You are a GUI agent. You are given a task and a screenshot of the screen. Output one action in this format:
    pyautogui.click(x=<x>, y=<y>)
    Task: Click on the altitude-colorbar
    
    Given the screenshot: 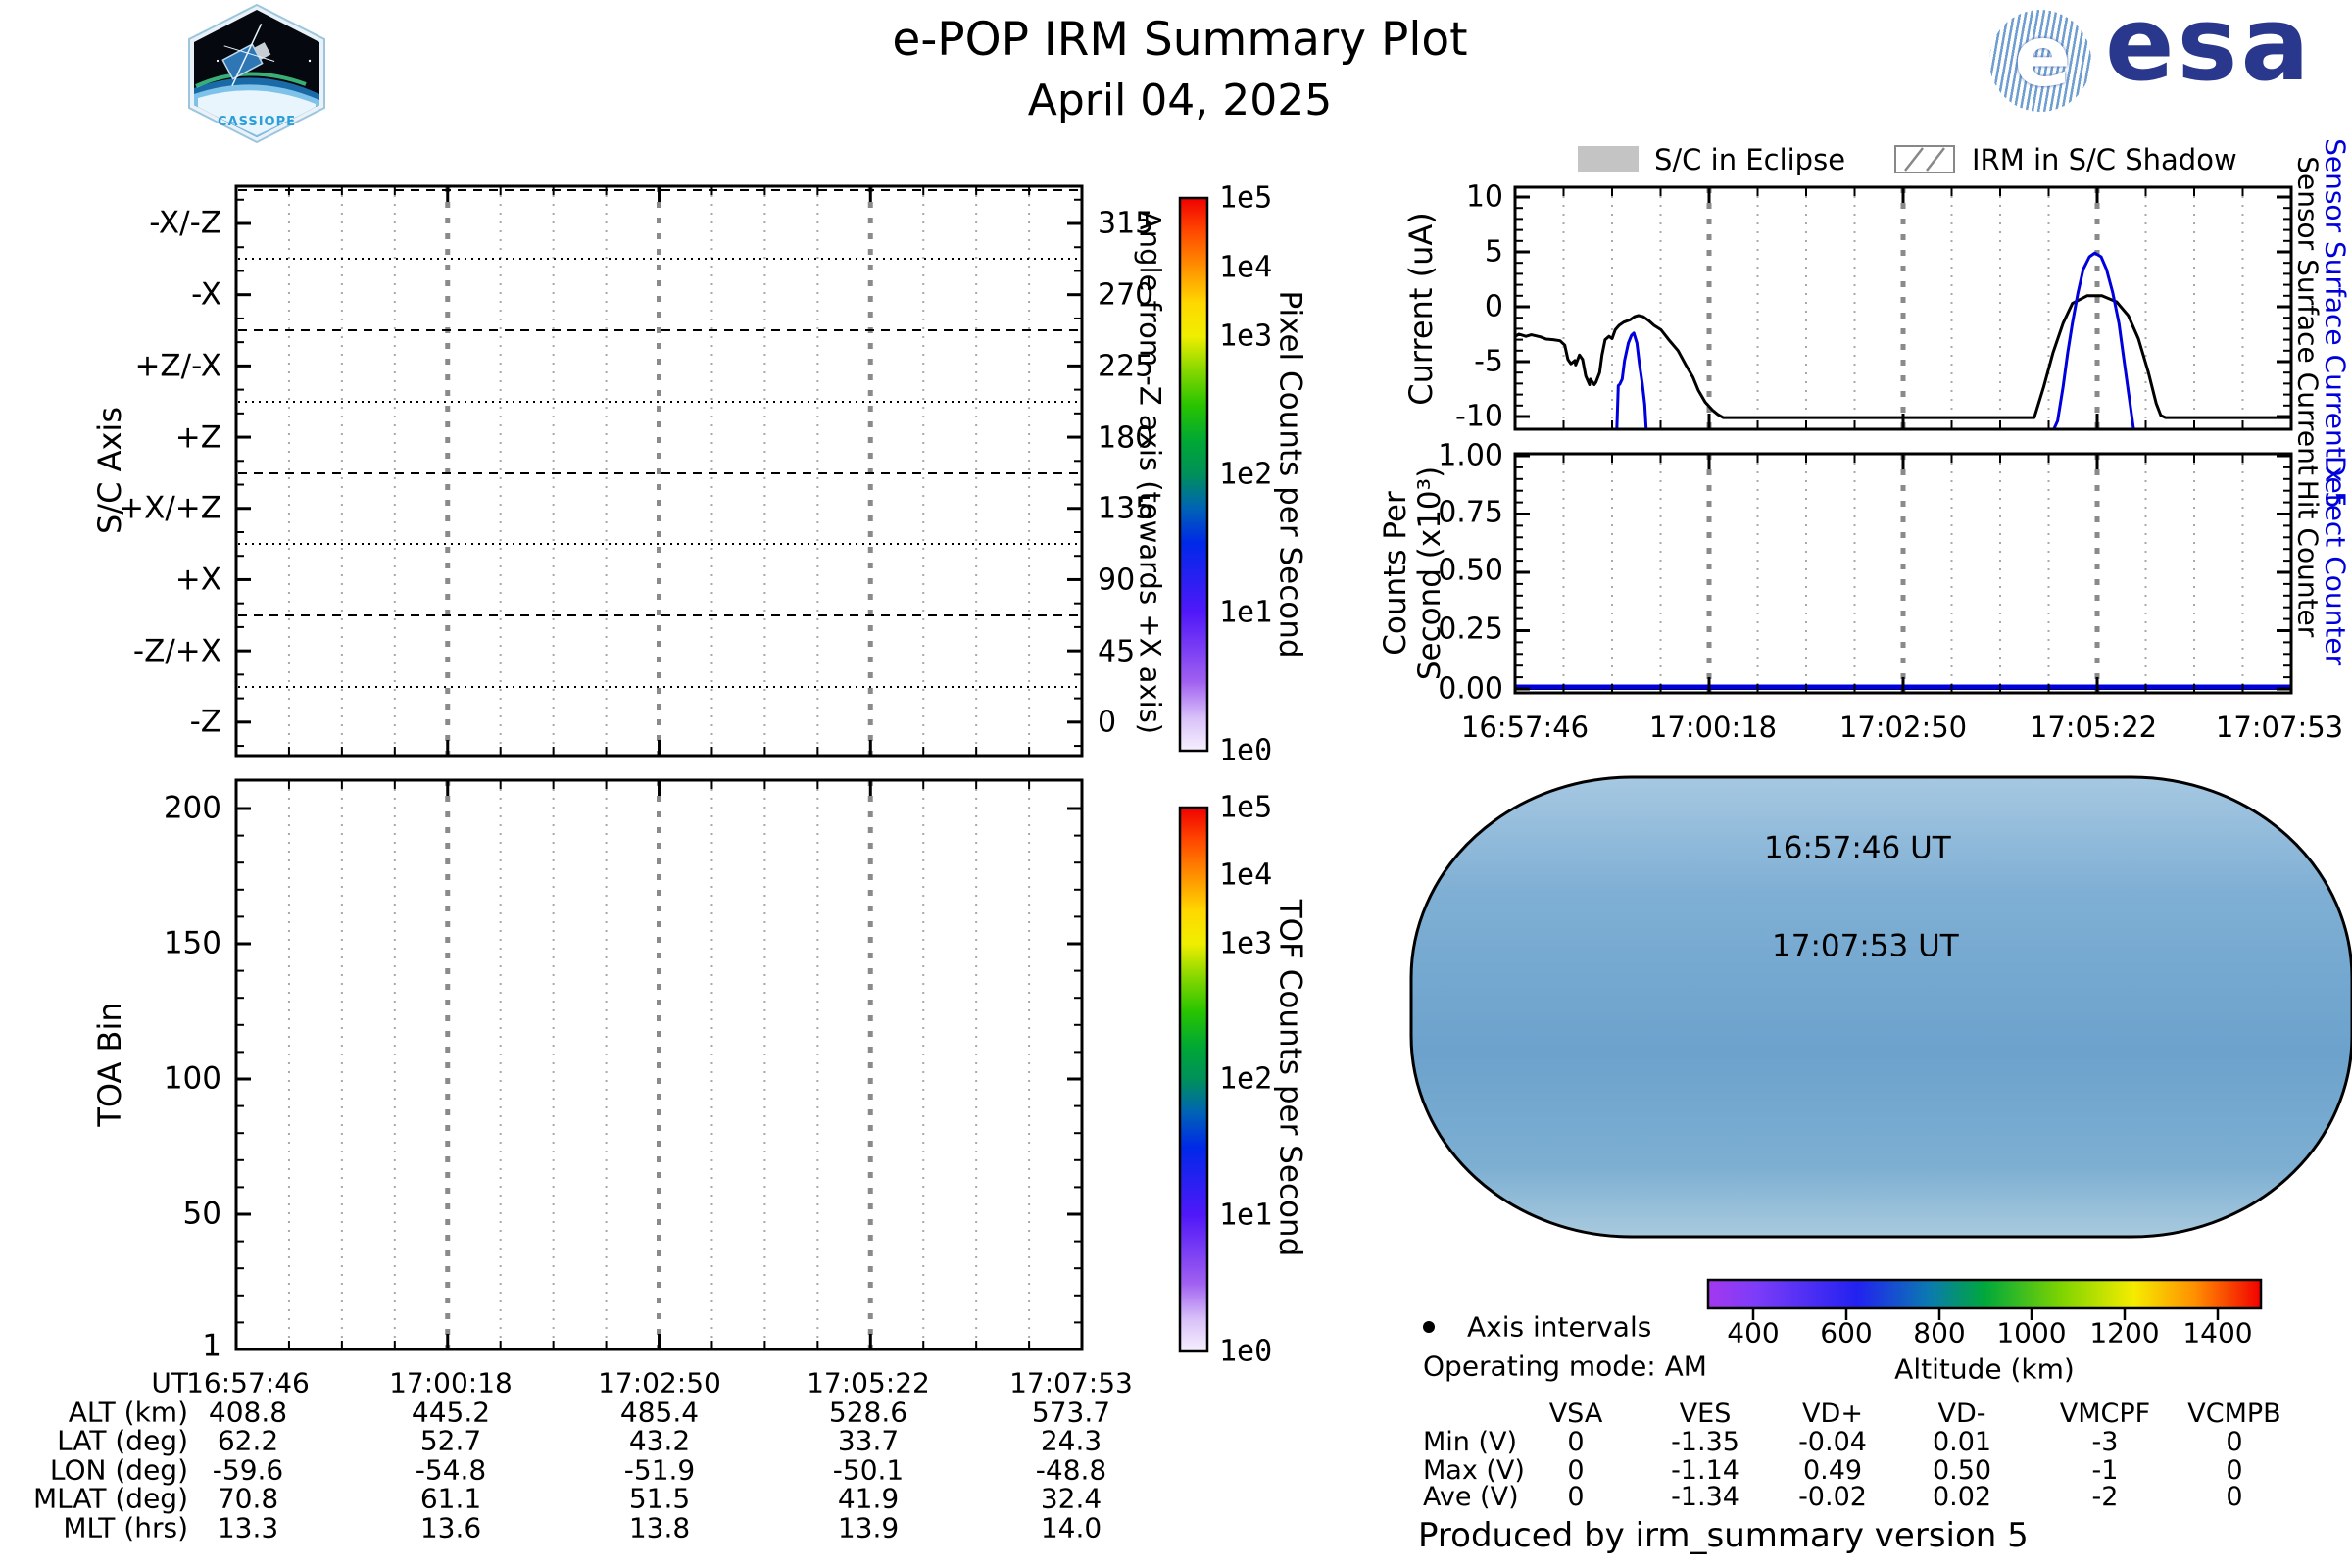 What is the action you would take?
    pyautogui.click(x=1984, y=1294)
    